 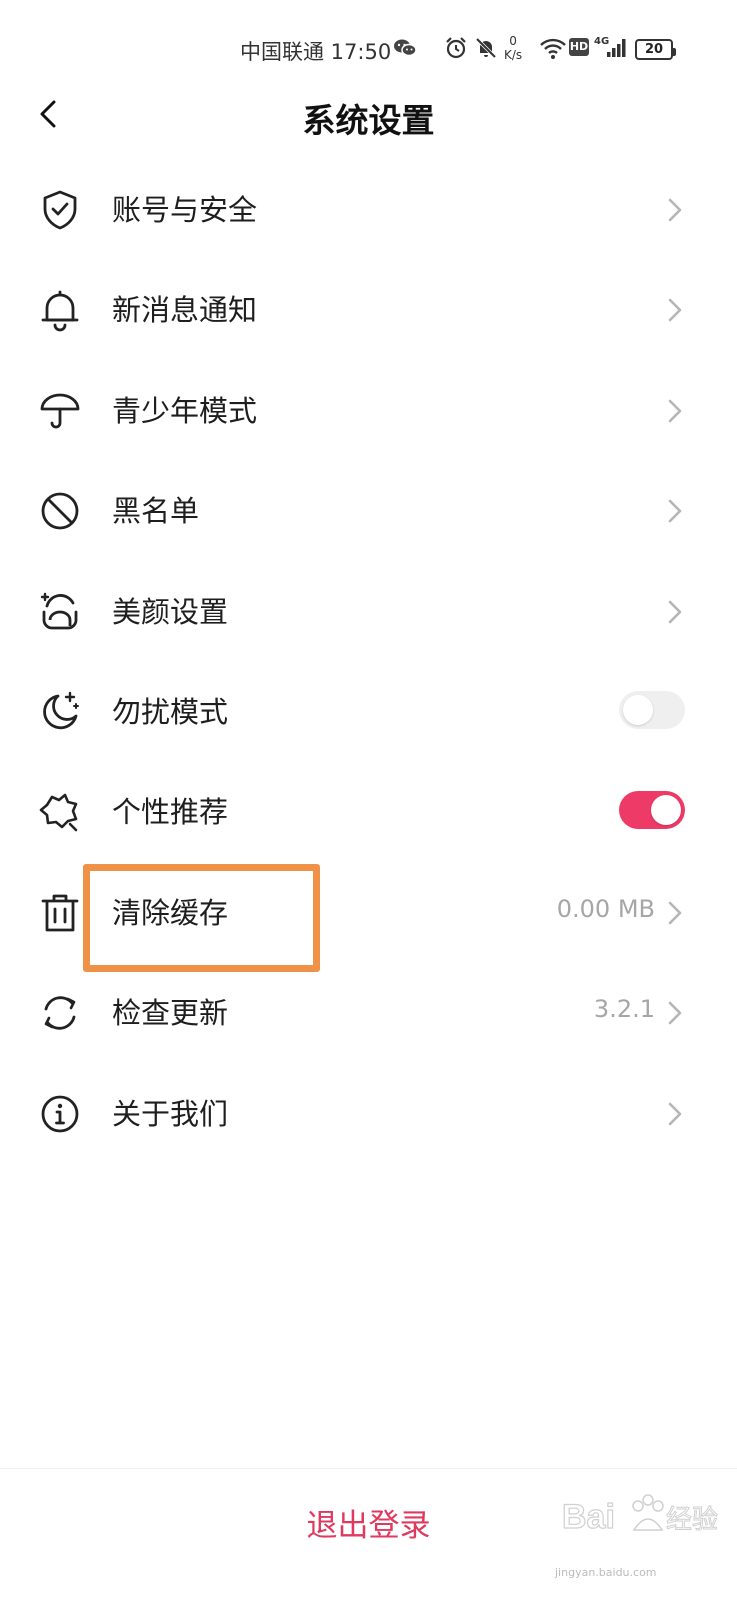 I want to click on signal-icon, so click(x=616, y=48).